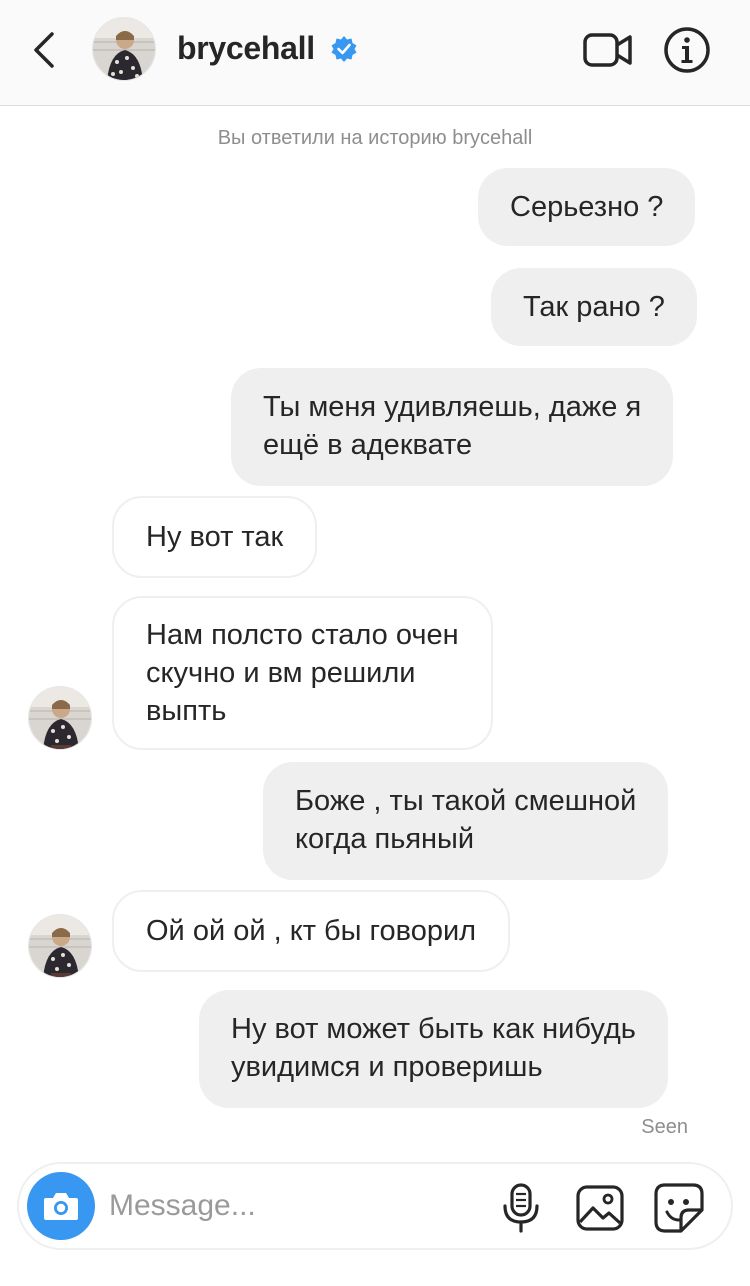 The height and width of the screenshot is (1286, 750). I want to click on sticker-button, so click(679, 1208).